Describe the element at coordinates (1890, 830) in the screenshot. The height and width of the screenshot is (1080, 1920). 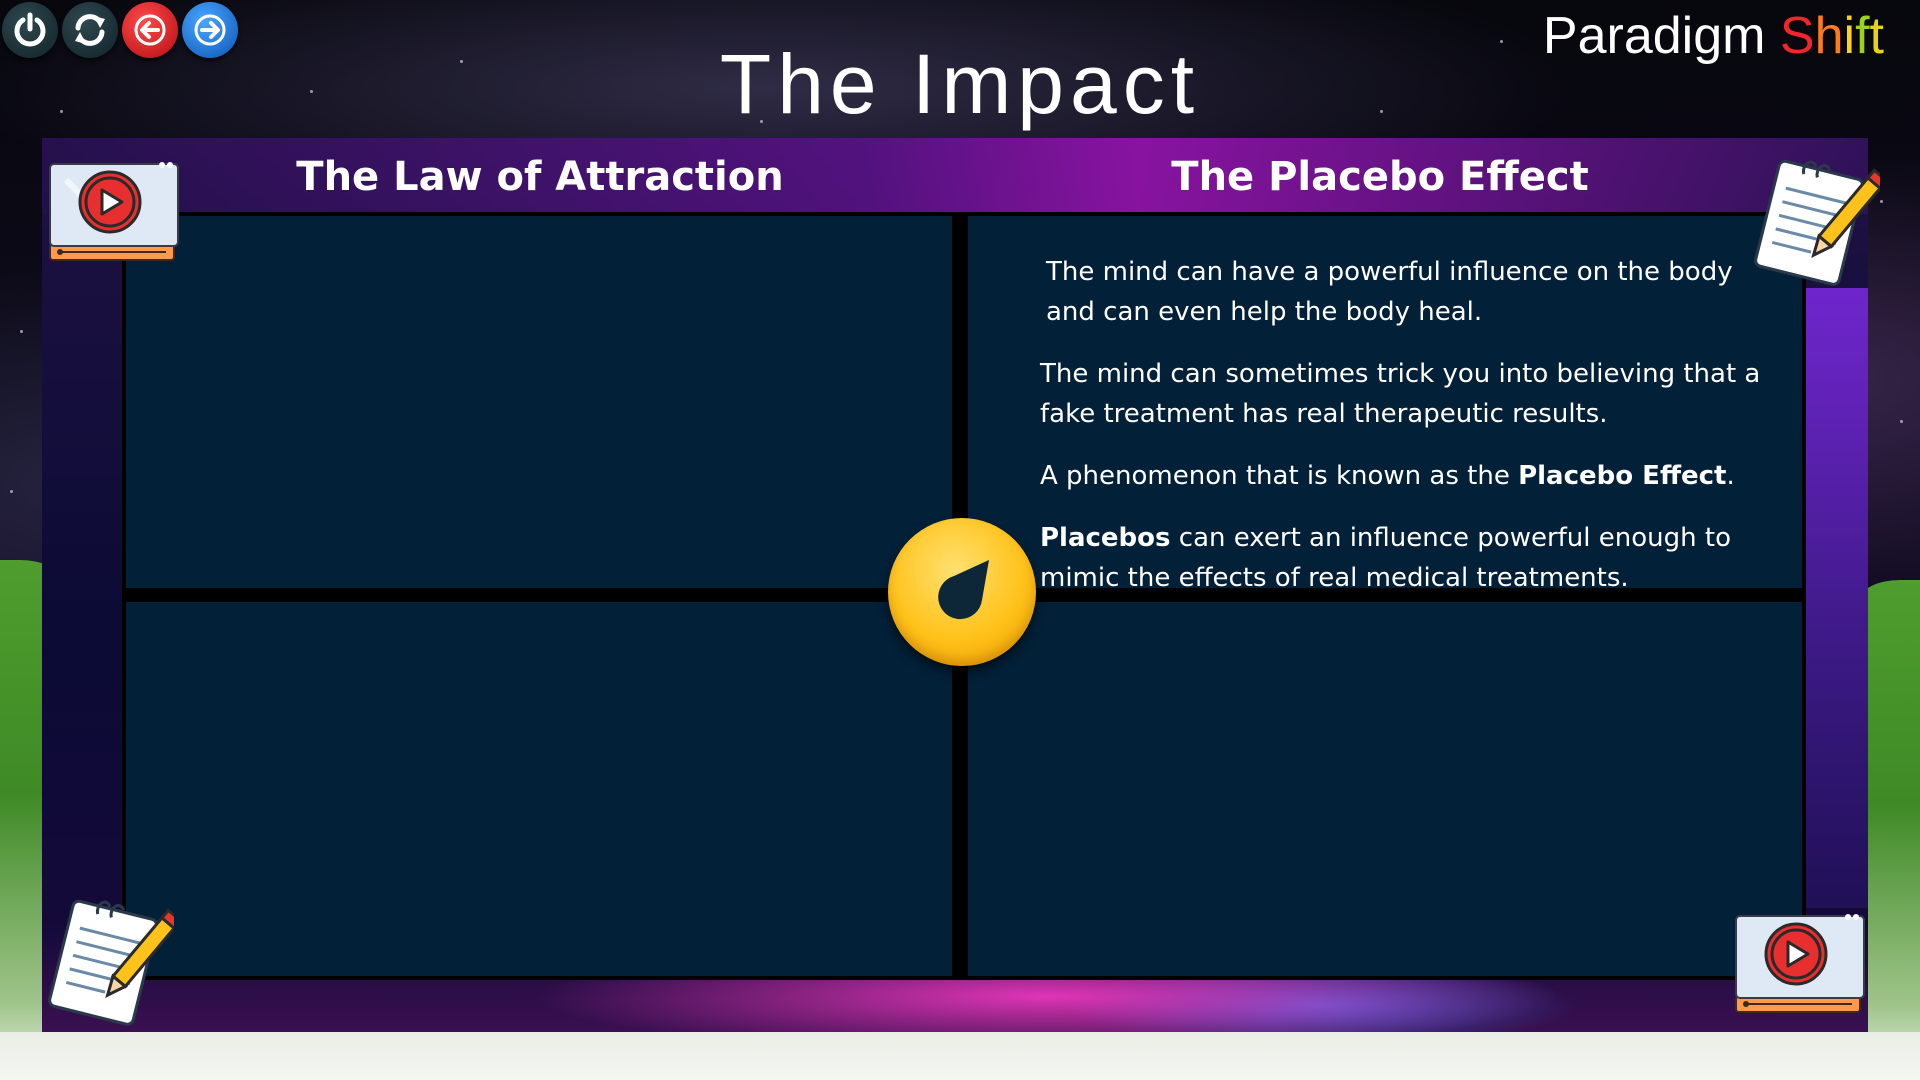
I see `grass-hill-right` at that location.